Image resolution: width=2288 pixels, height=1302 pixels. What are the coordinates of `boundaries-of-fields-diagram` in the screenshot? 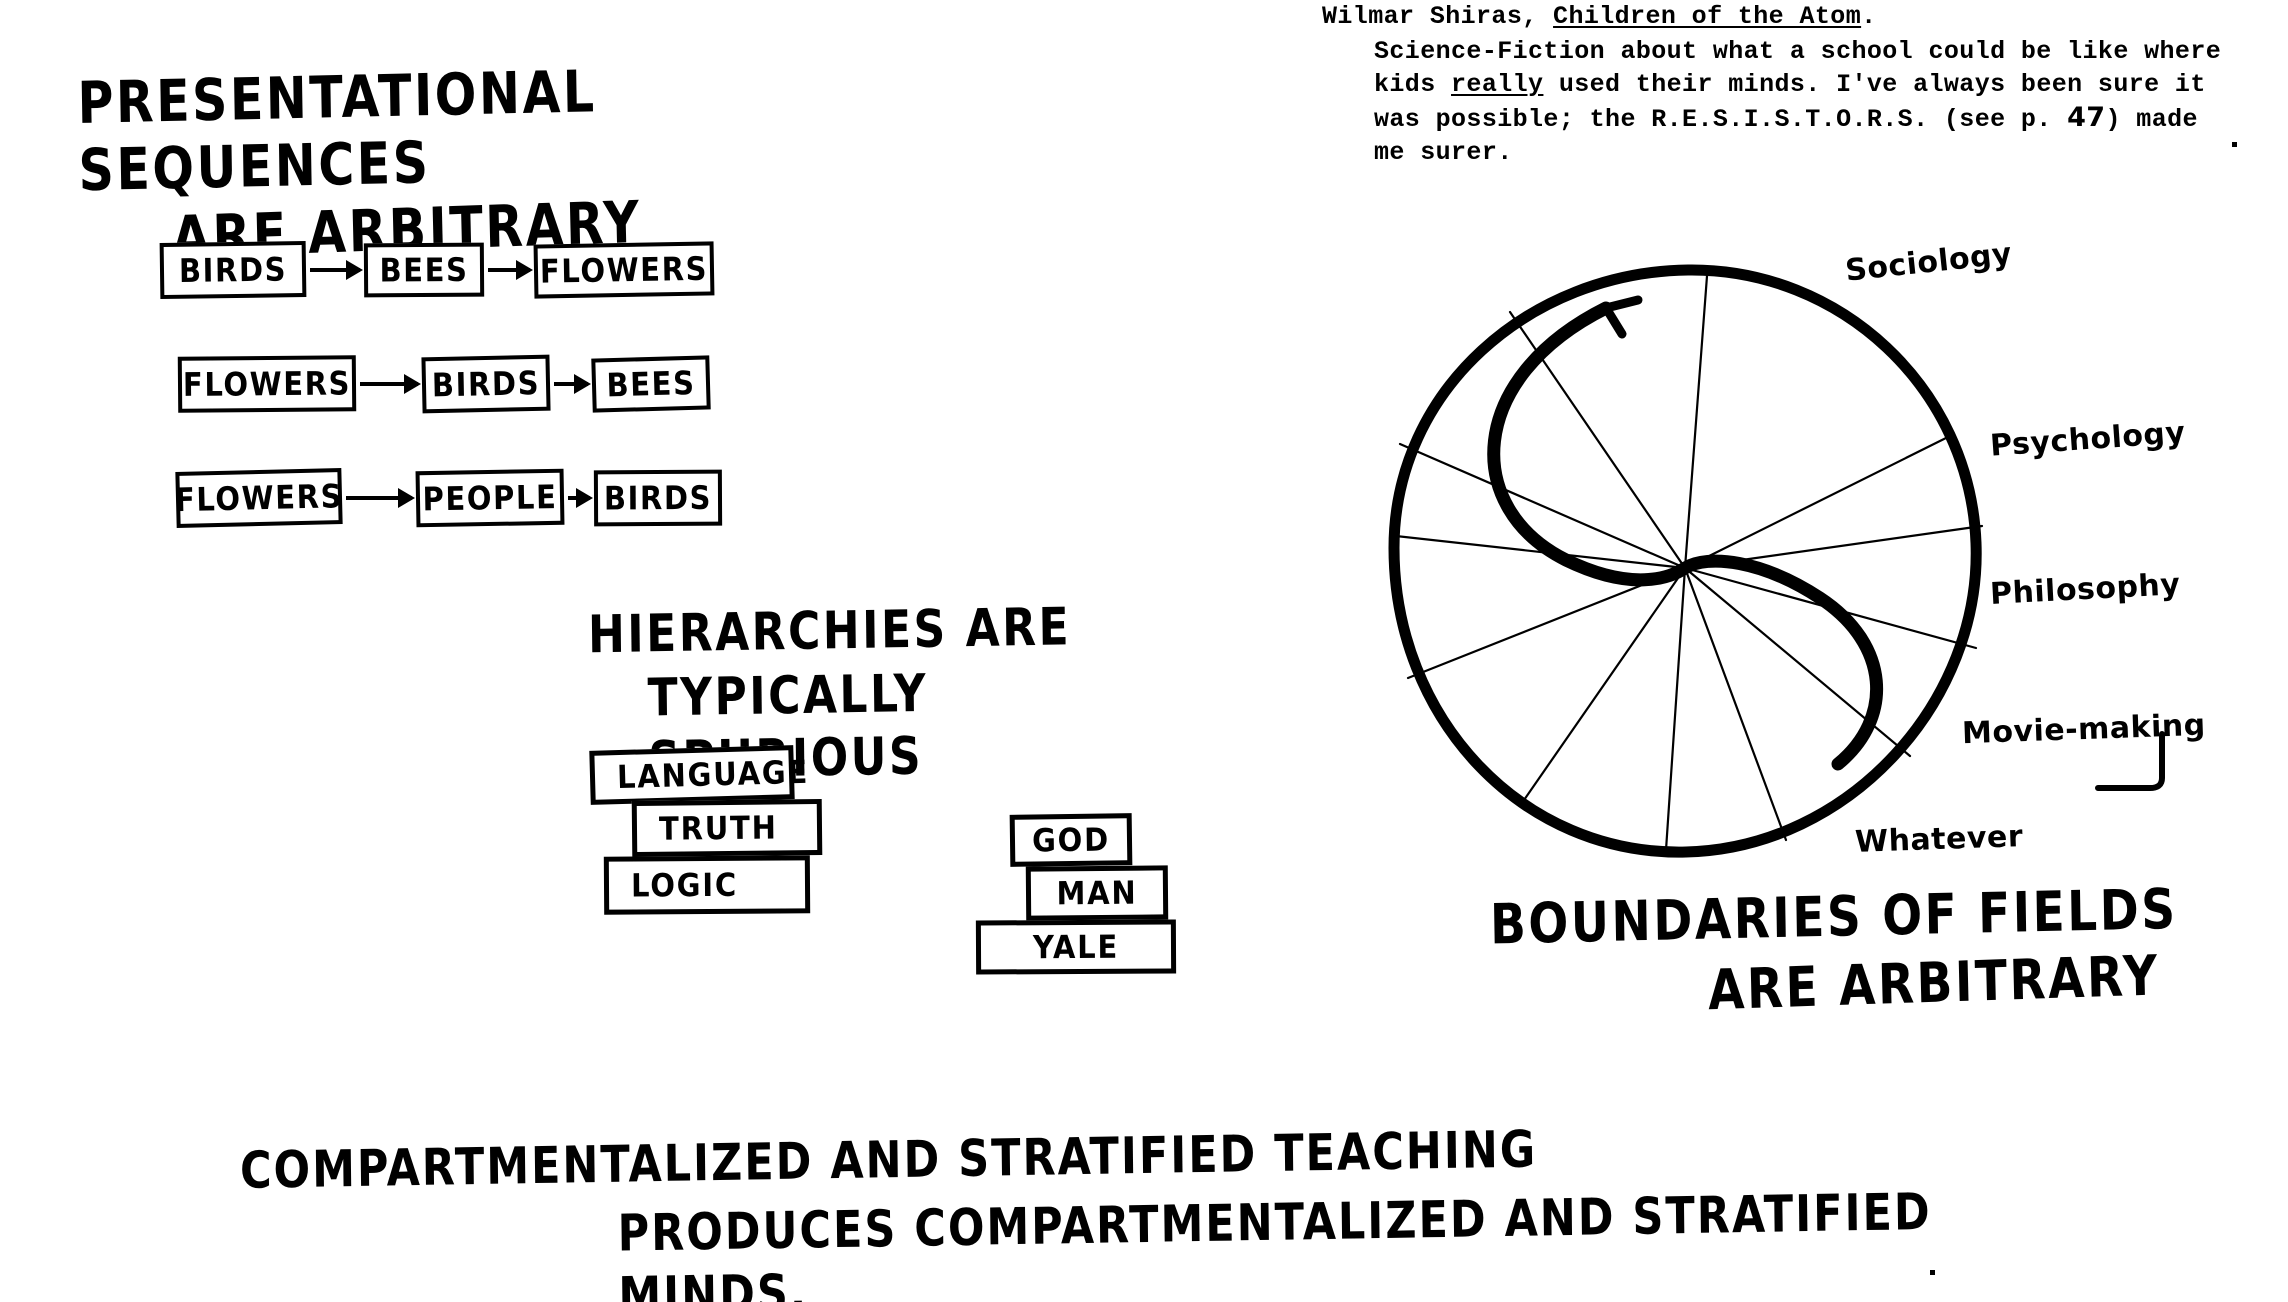 It's located at (1685, 558).